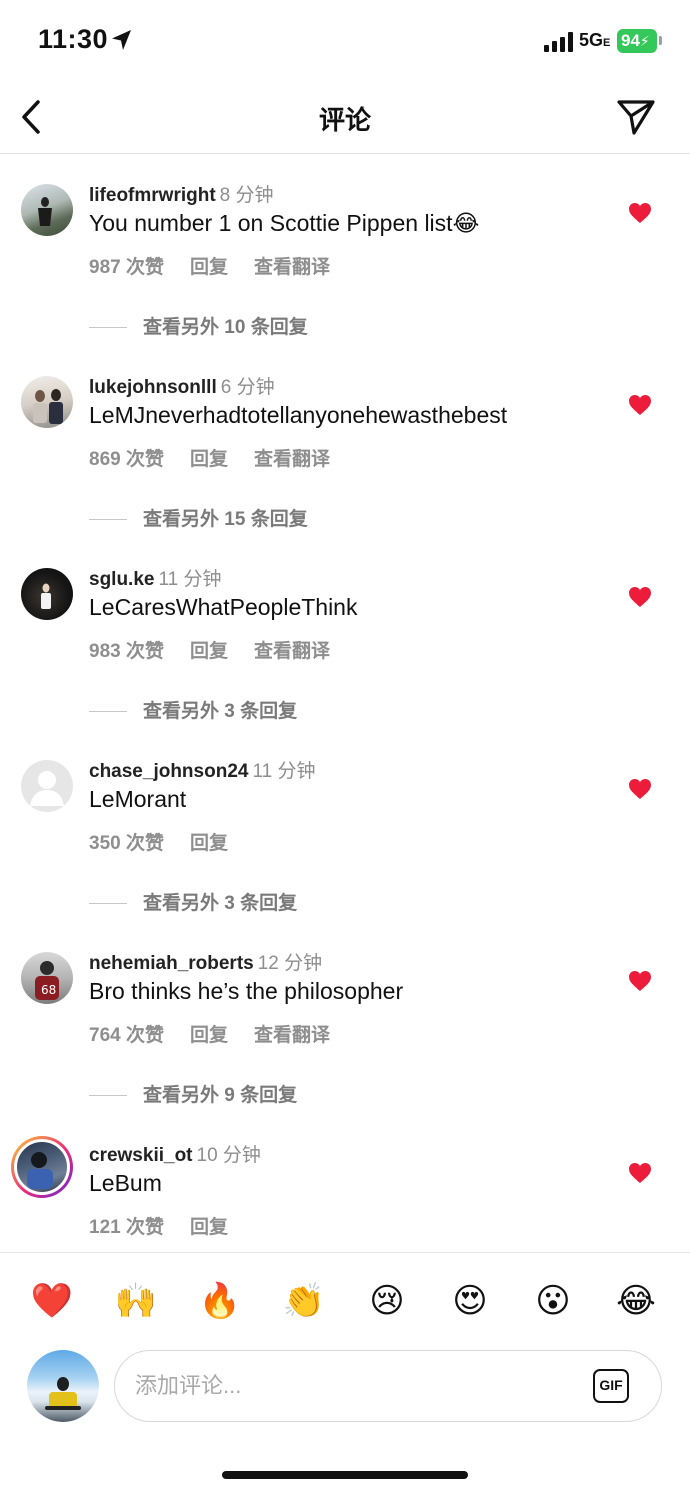  I want to click on header: 评论, so click(345, 117).